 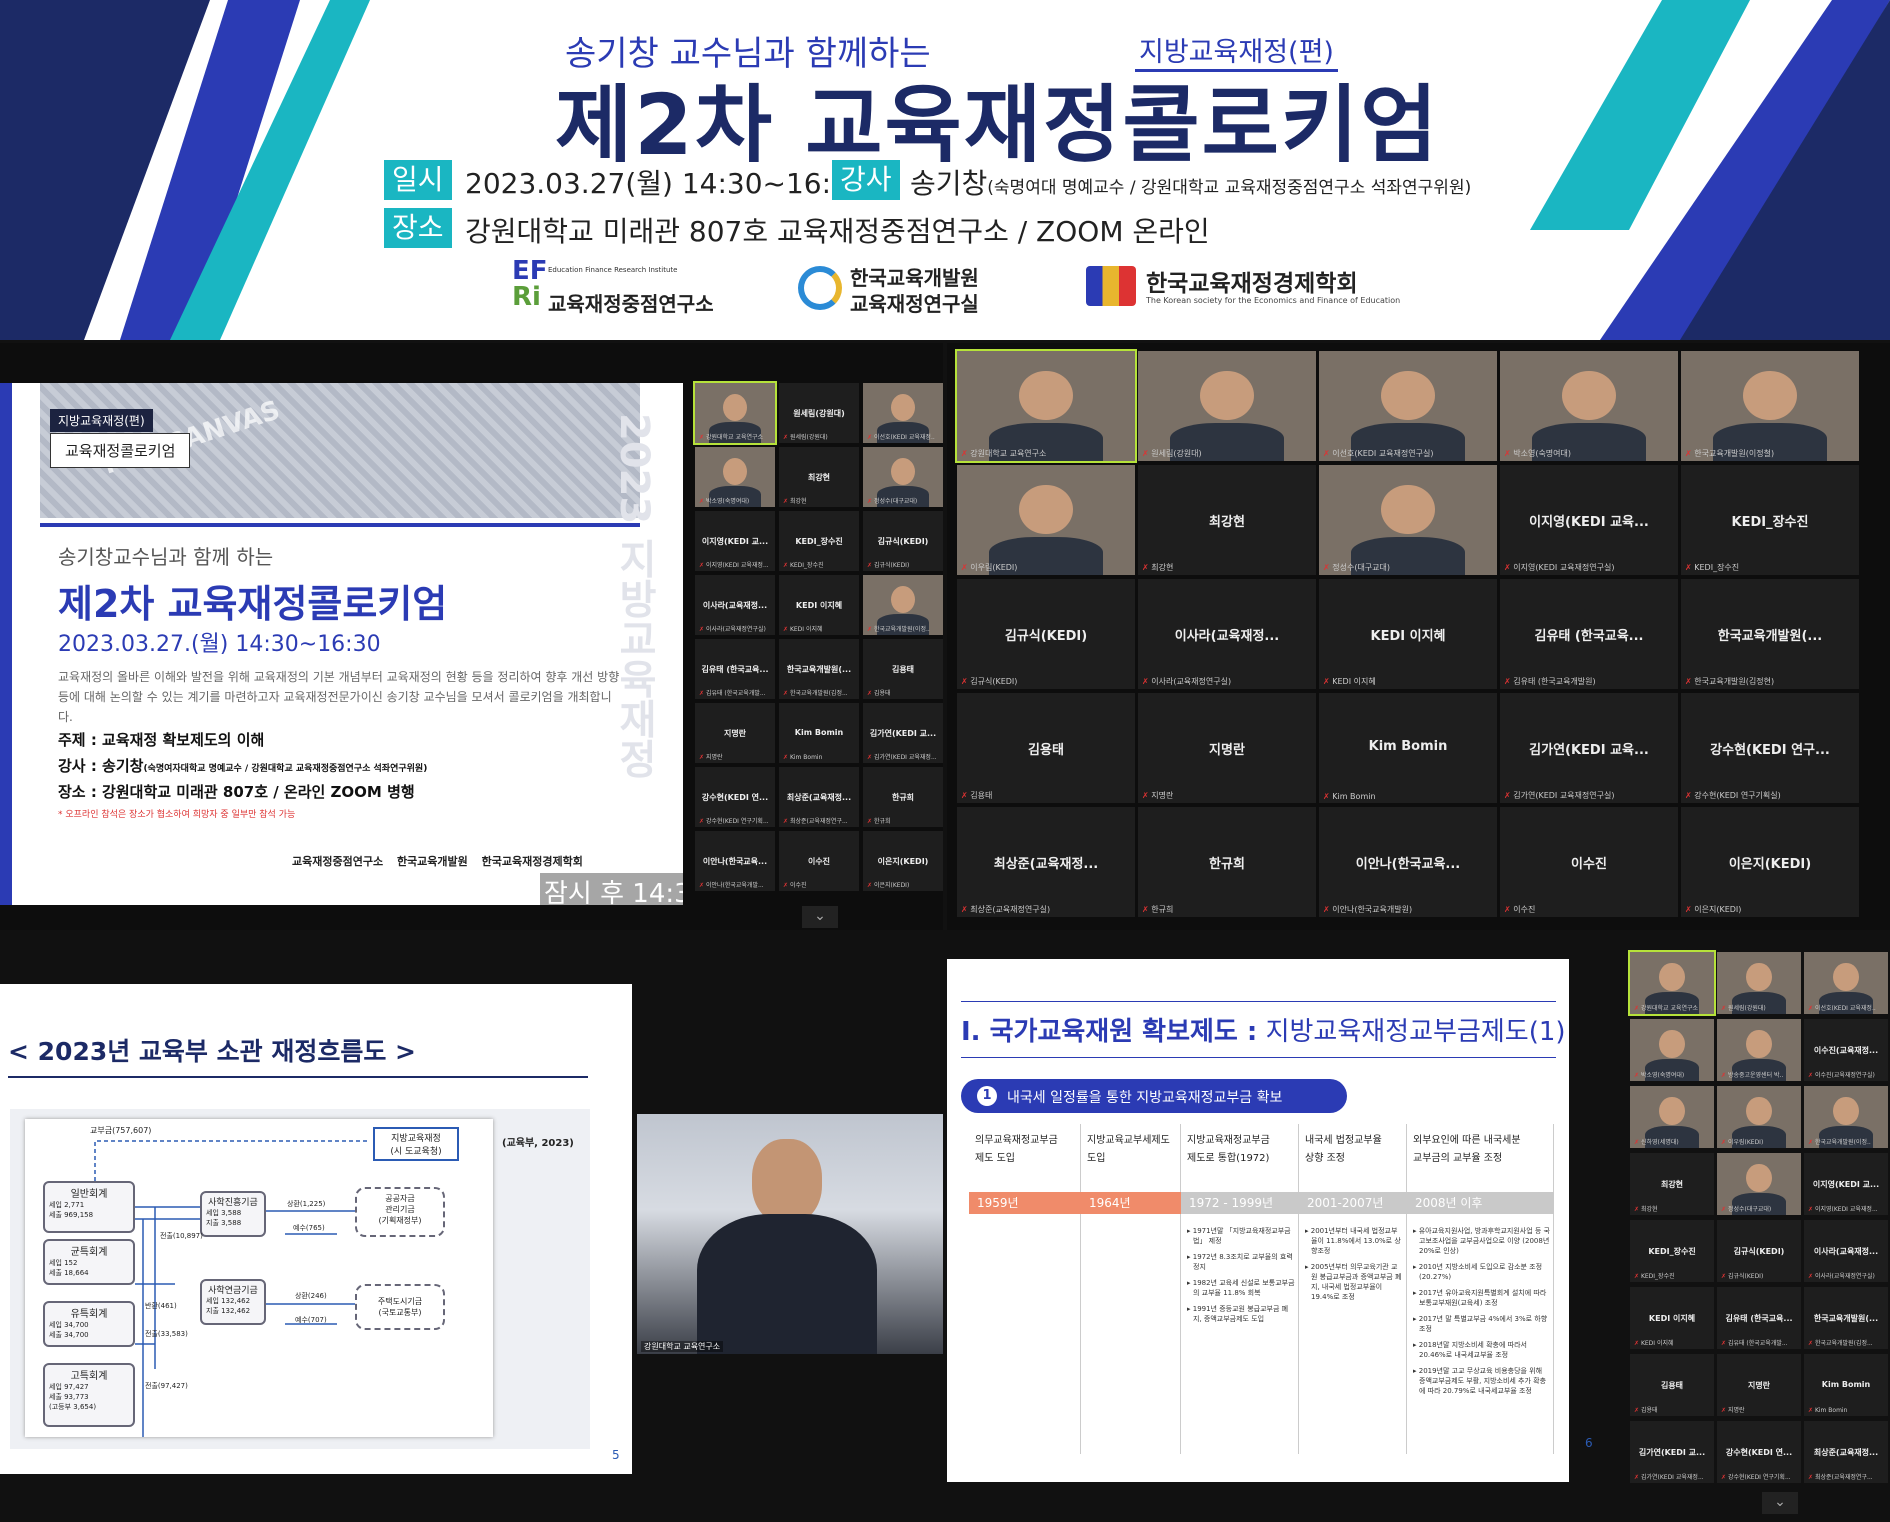 I want to click on participant-tile: 이선호(KEDI 교육재정연구실), so click(x=1408, y=406).